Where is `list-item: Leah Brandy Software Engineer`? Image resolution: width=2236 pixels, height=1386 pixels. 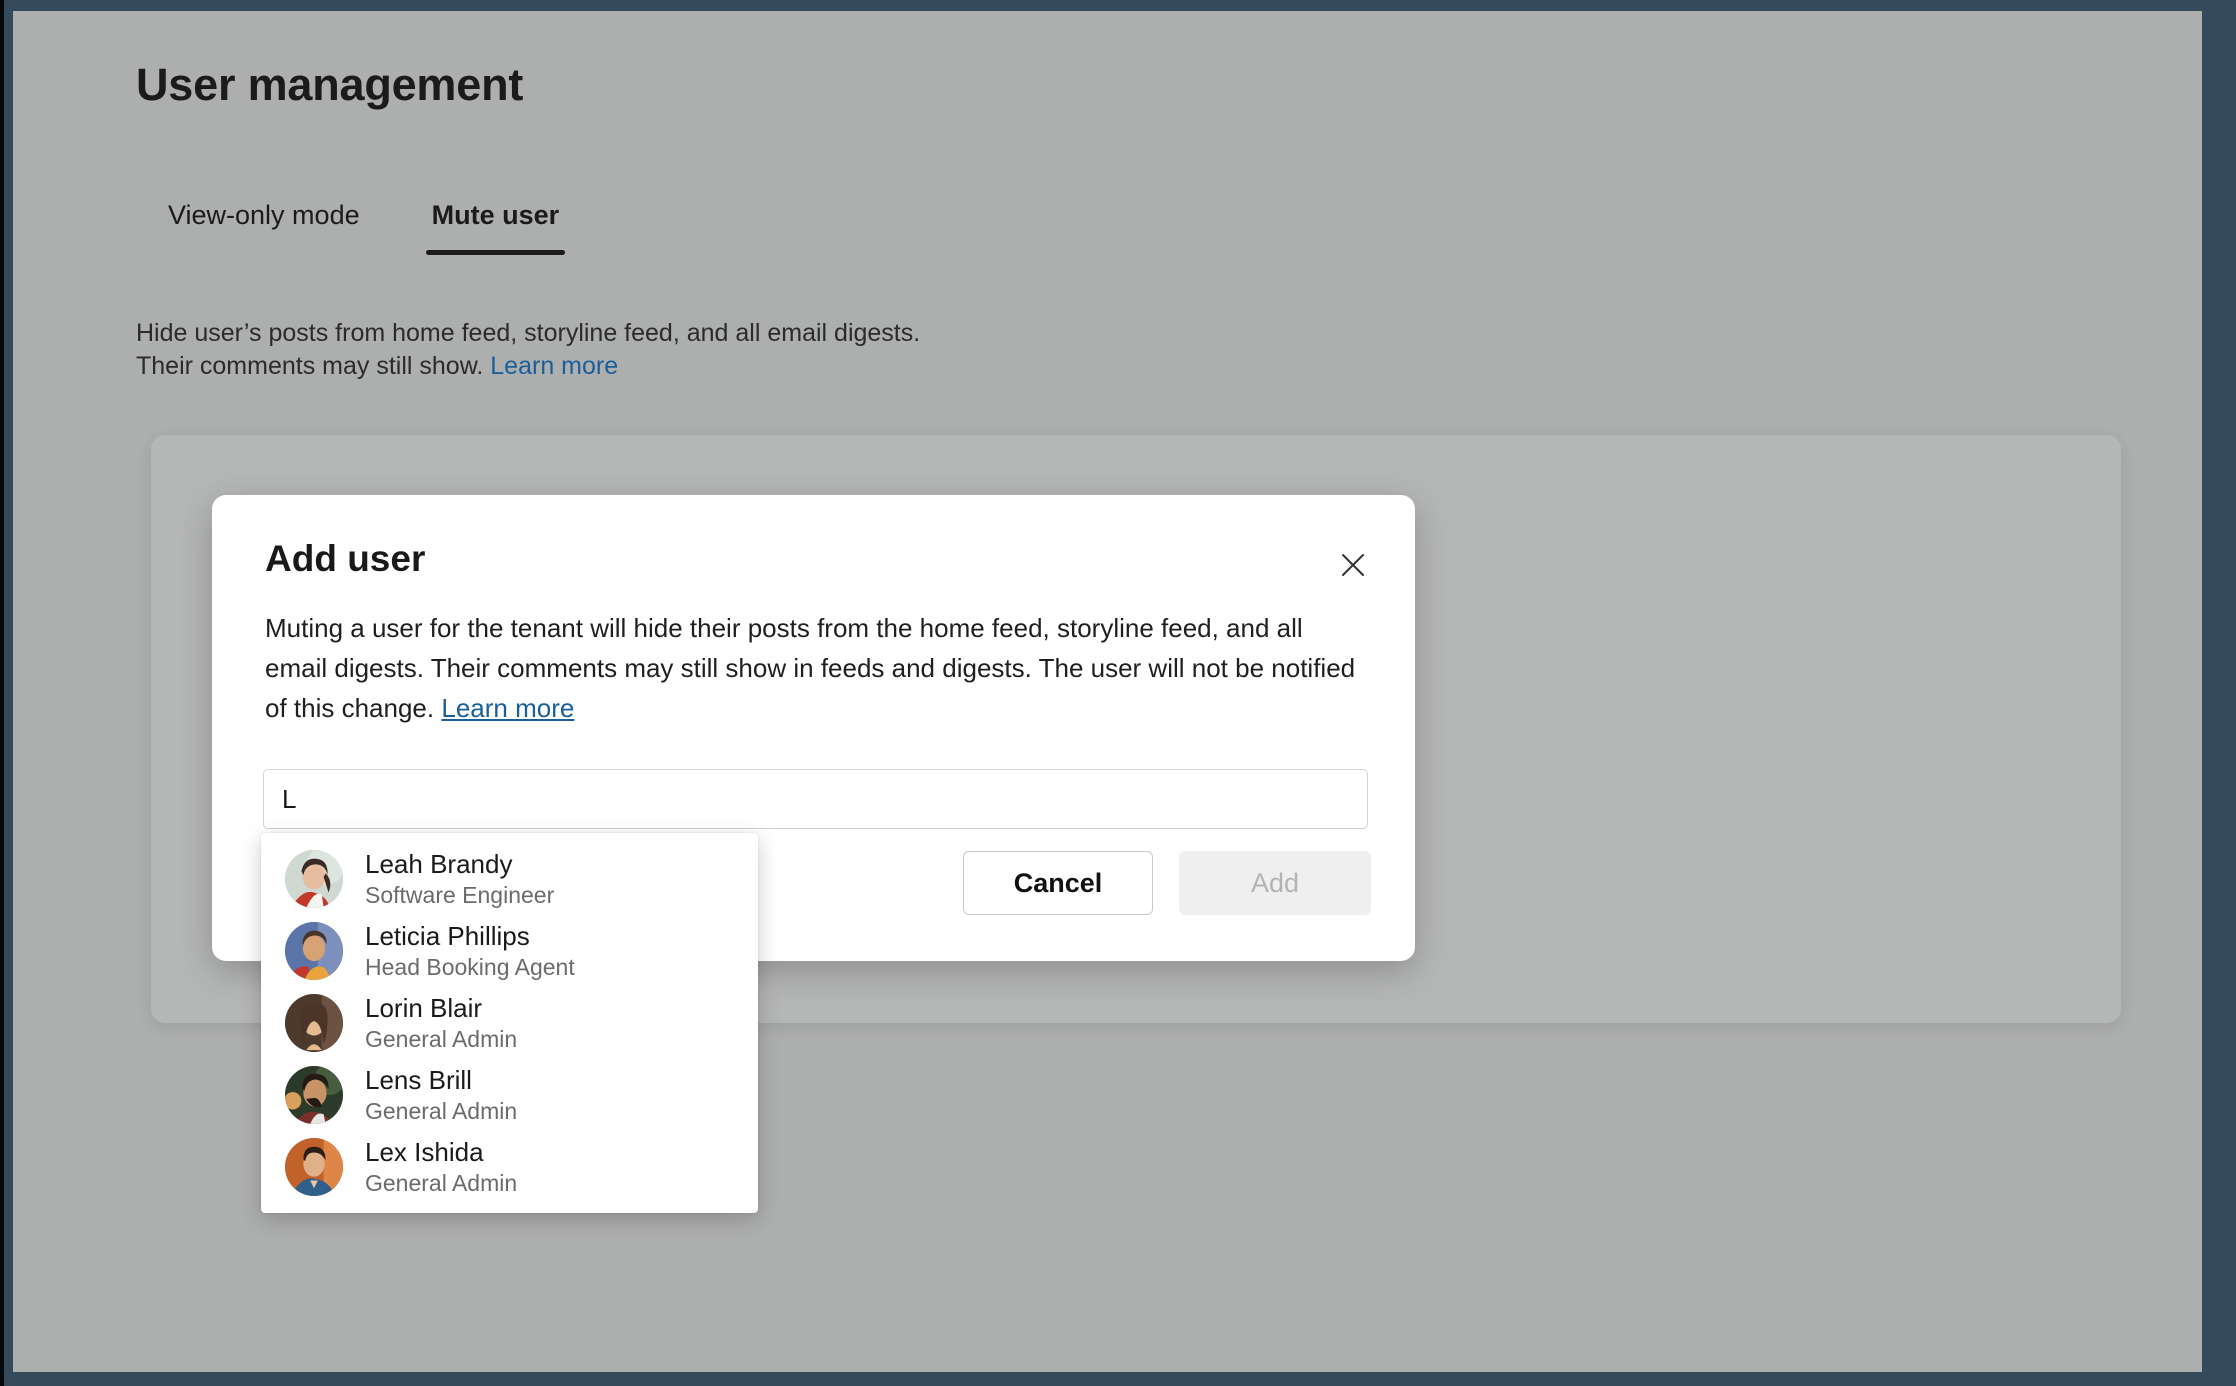
list-item: Leah Brandy Software Engineer is located at coordinates (509, 879).